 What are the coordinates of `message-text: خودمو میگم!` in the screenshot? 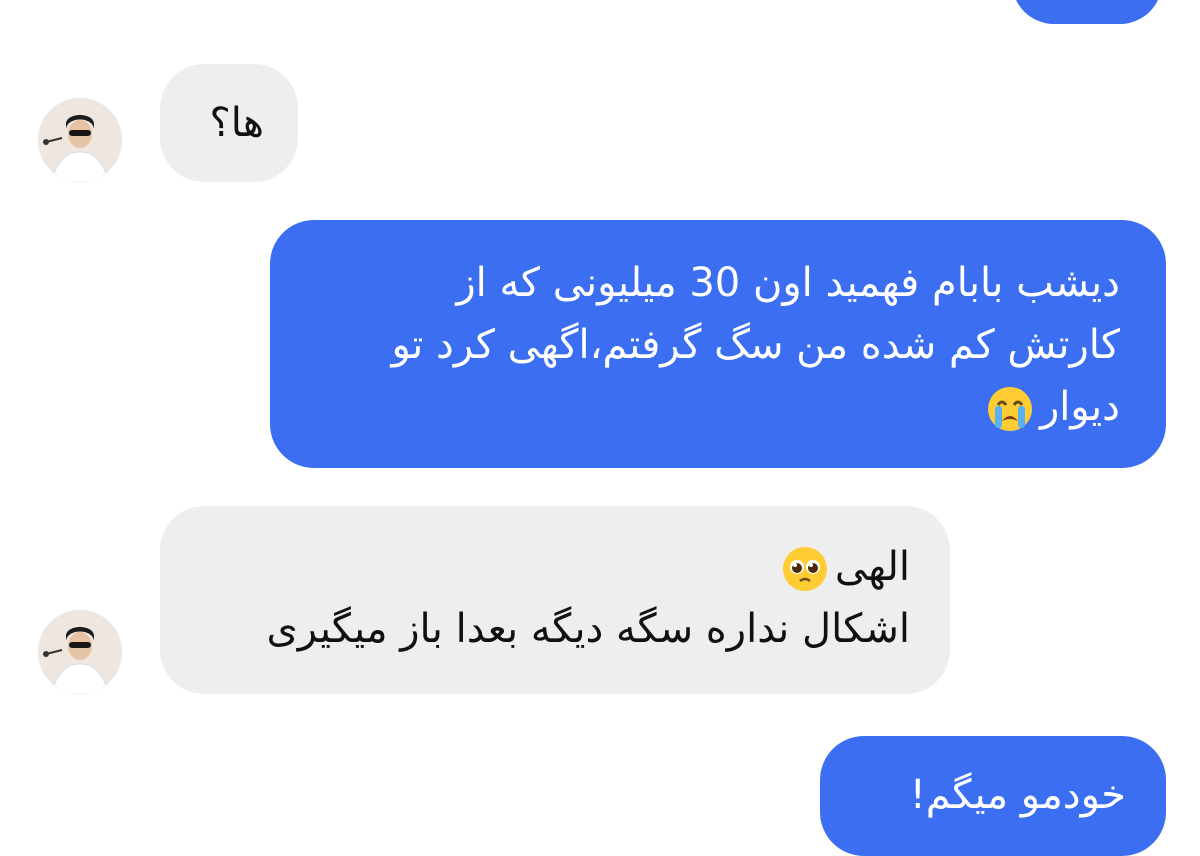 It's located at (1017, 795).